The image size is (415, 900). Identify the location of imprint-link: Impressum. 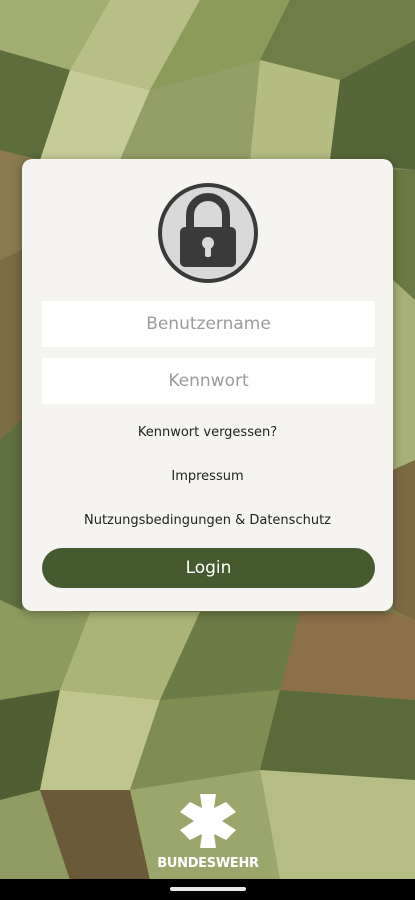
(207, 476).